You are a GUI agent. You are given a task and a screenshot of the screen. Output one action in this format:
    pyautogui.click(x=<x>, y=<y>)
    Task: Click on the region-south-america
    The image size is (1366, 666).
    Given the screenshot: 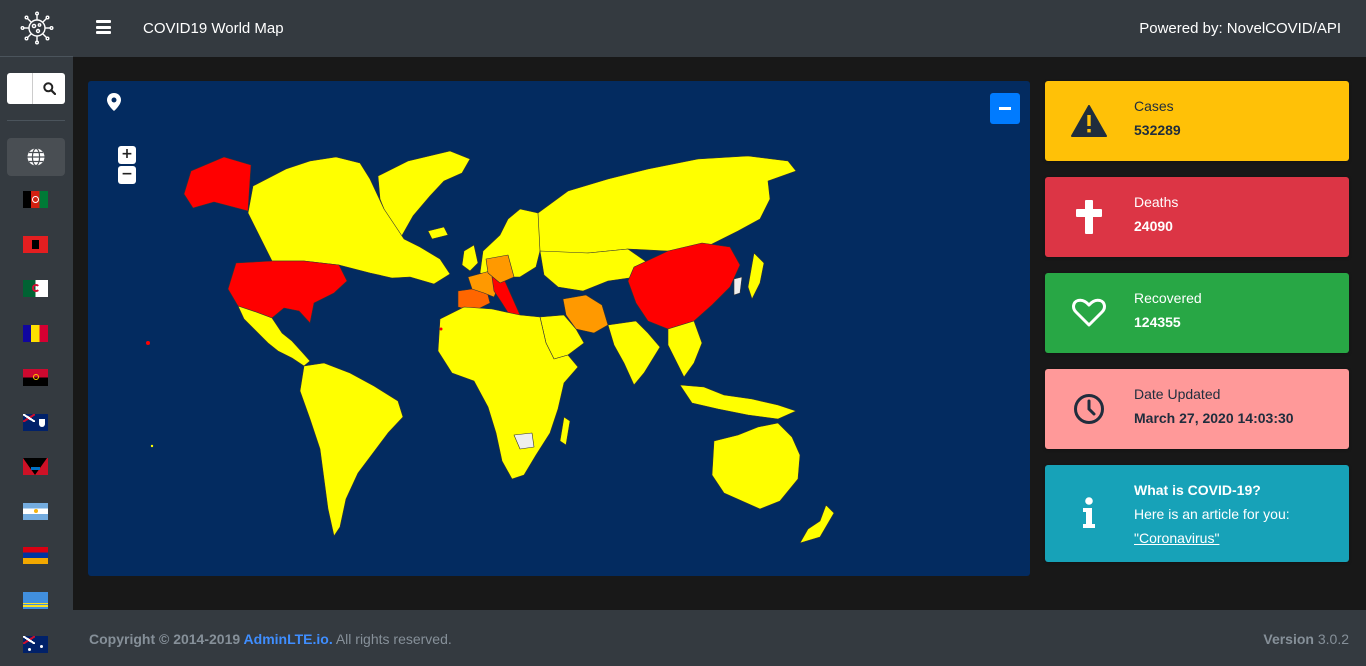 What is the action you would take?
    pyautogui.click(x=351, y=449)
    